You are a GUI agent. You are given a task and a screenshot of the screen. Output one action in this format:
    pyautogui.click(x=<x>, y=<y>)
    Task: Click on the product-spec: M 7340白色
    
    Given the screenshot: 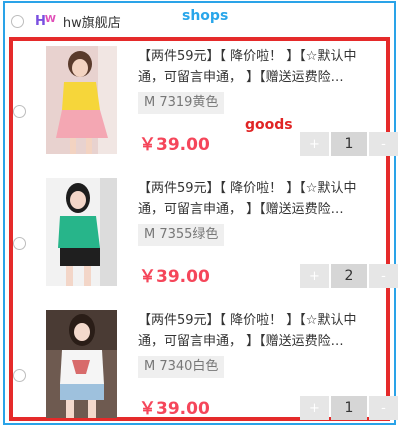 What is the action you would take?
    pyautogui.click(x=181, y=367)
    